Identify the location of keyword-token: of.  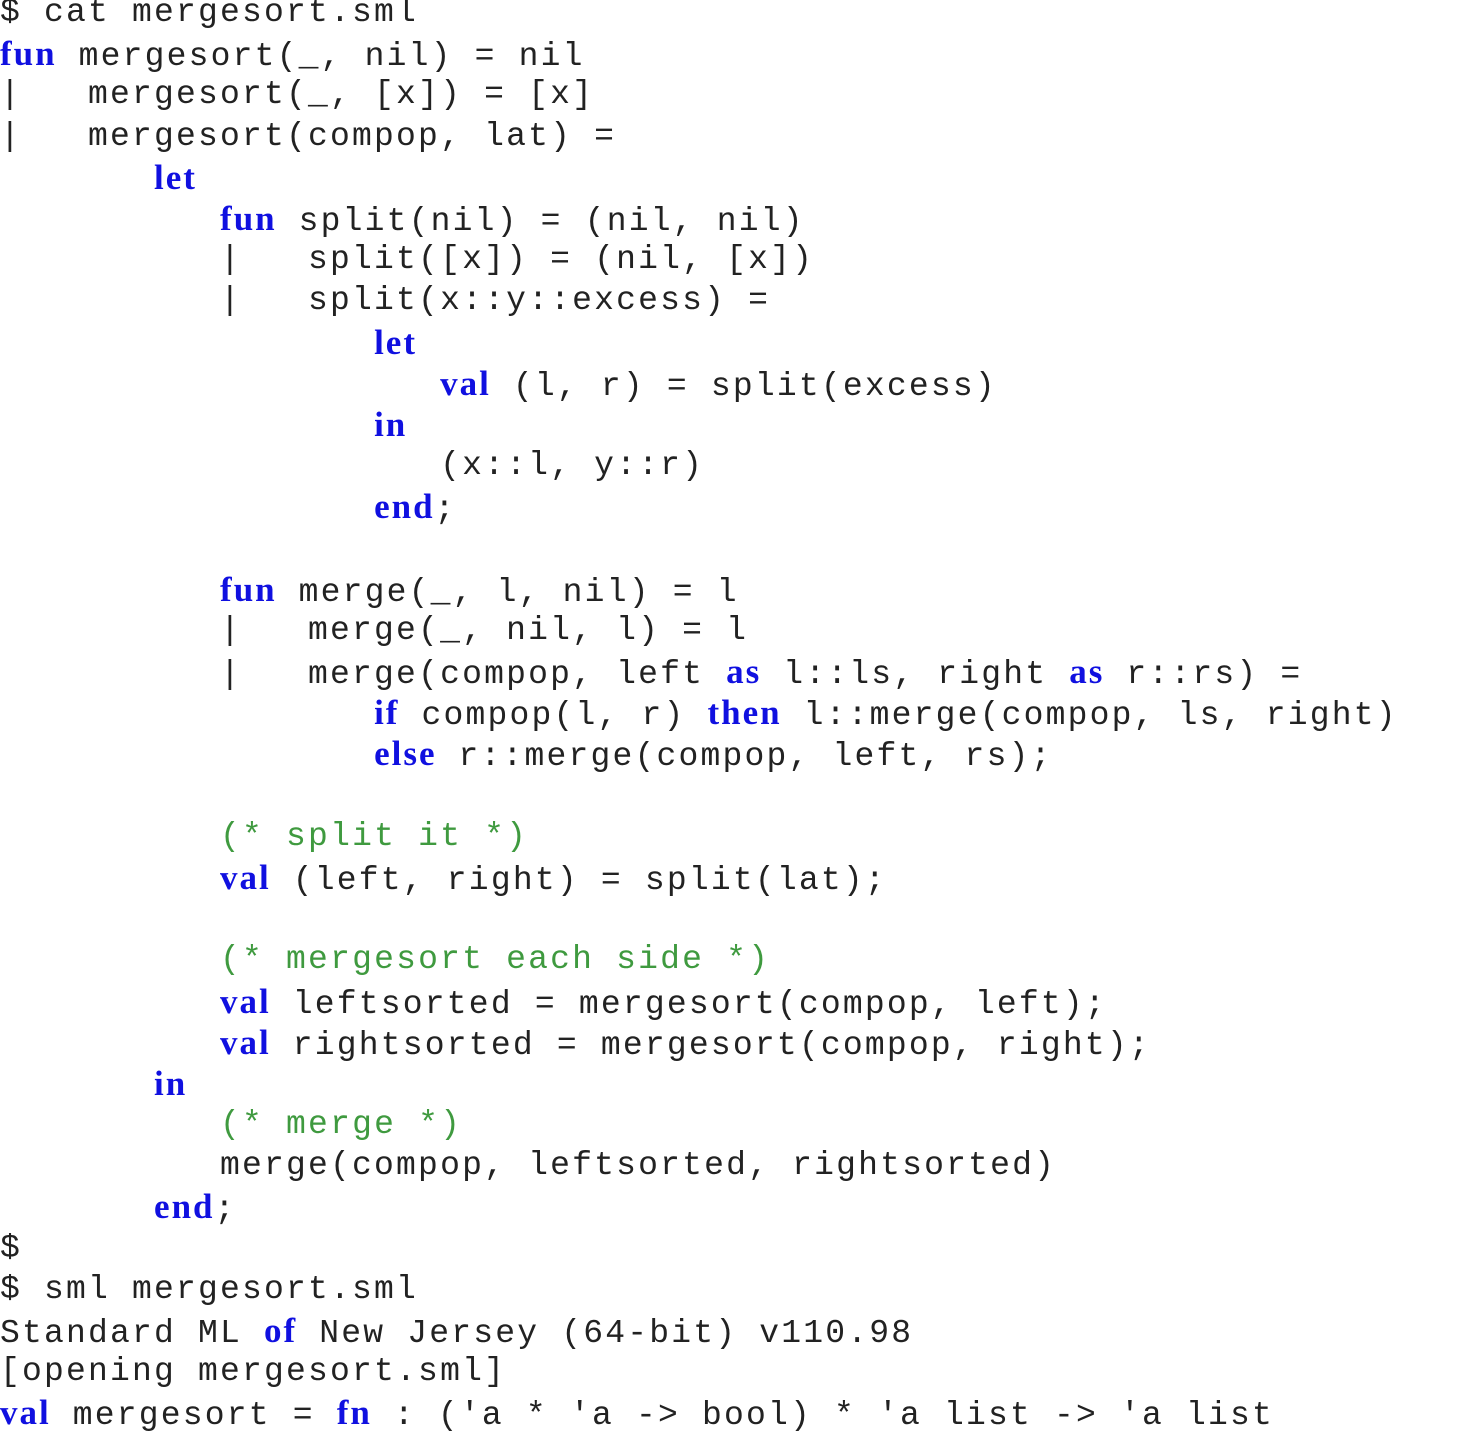
(281, 1330).